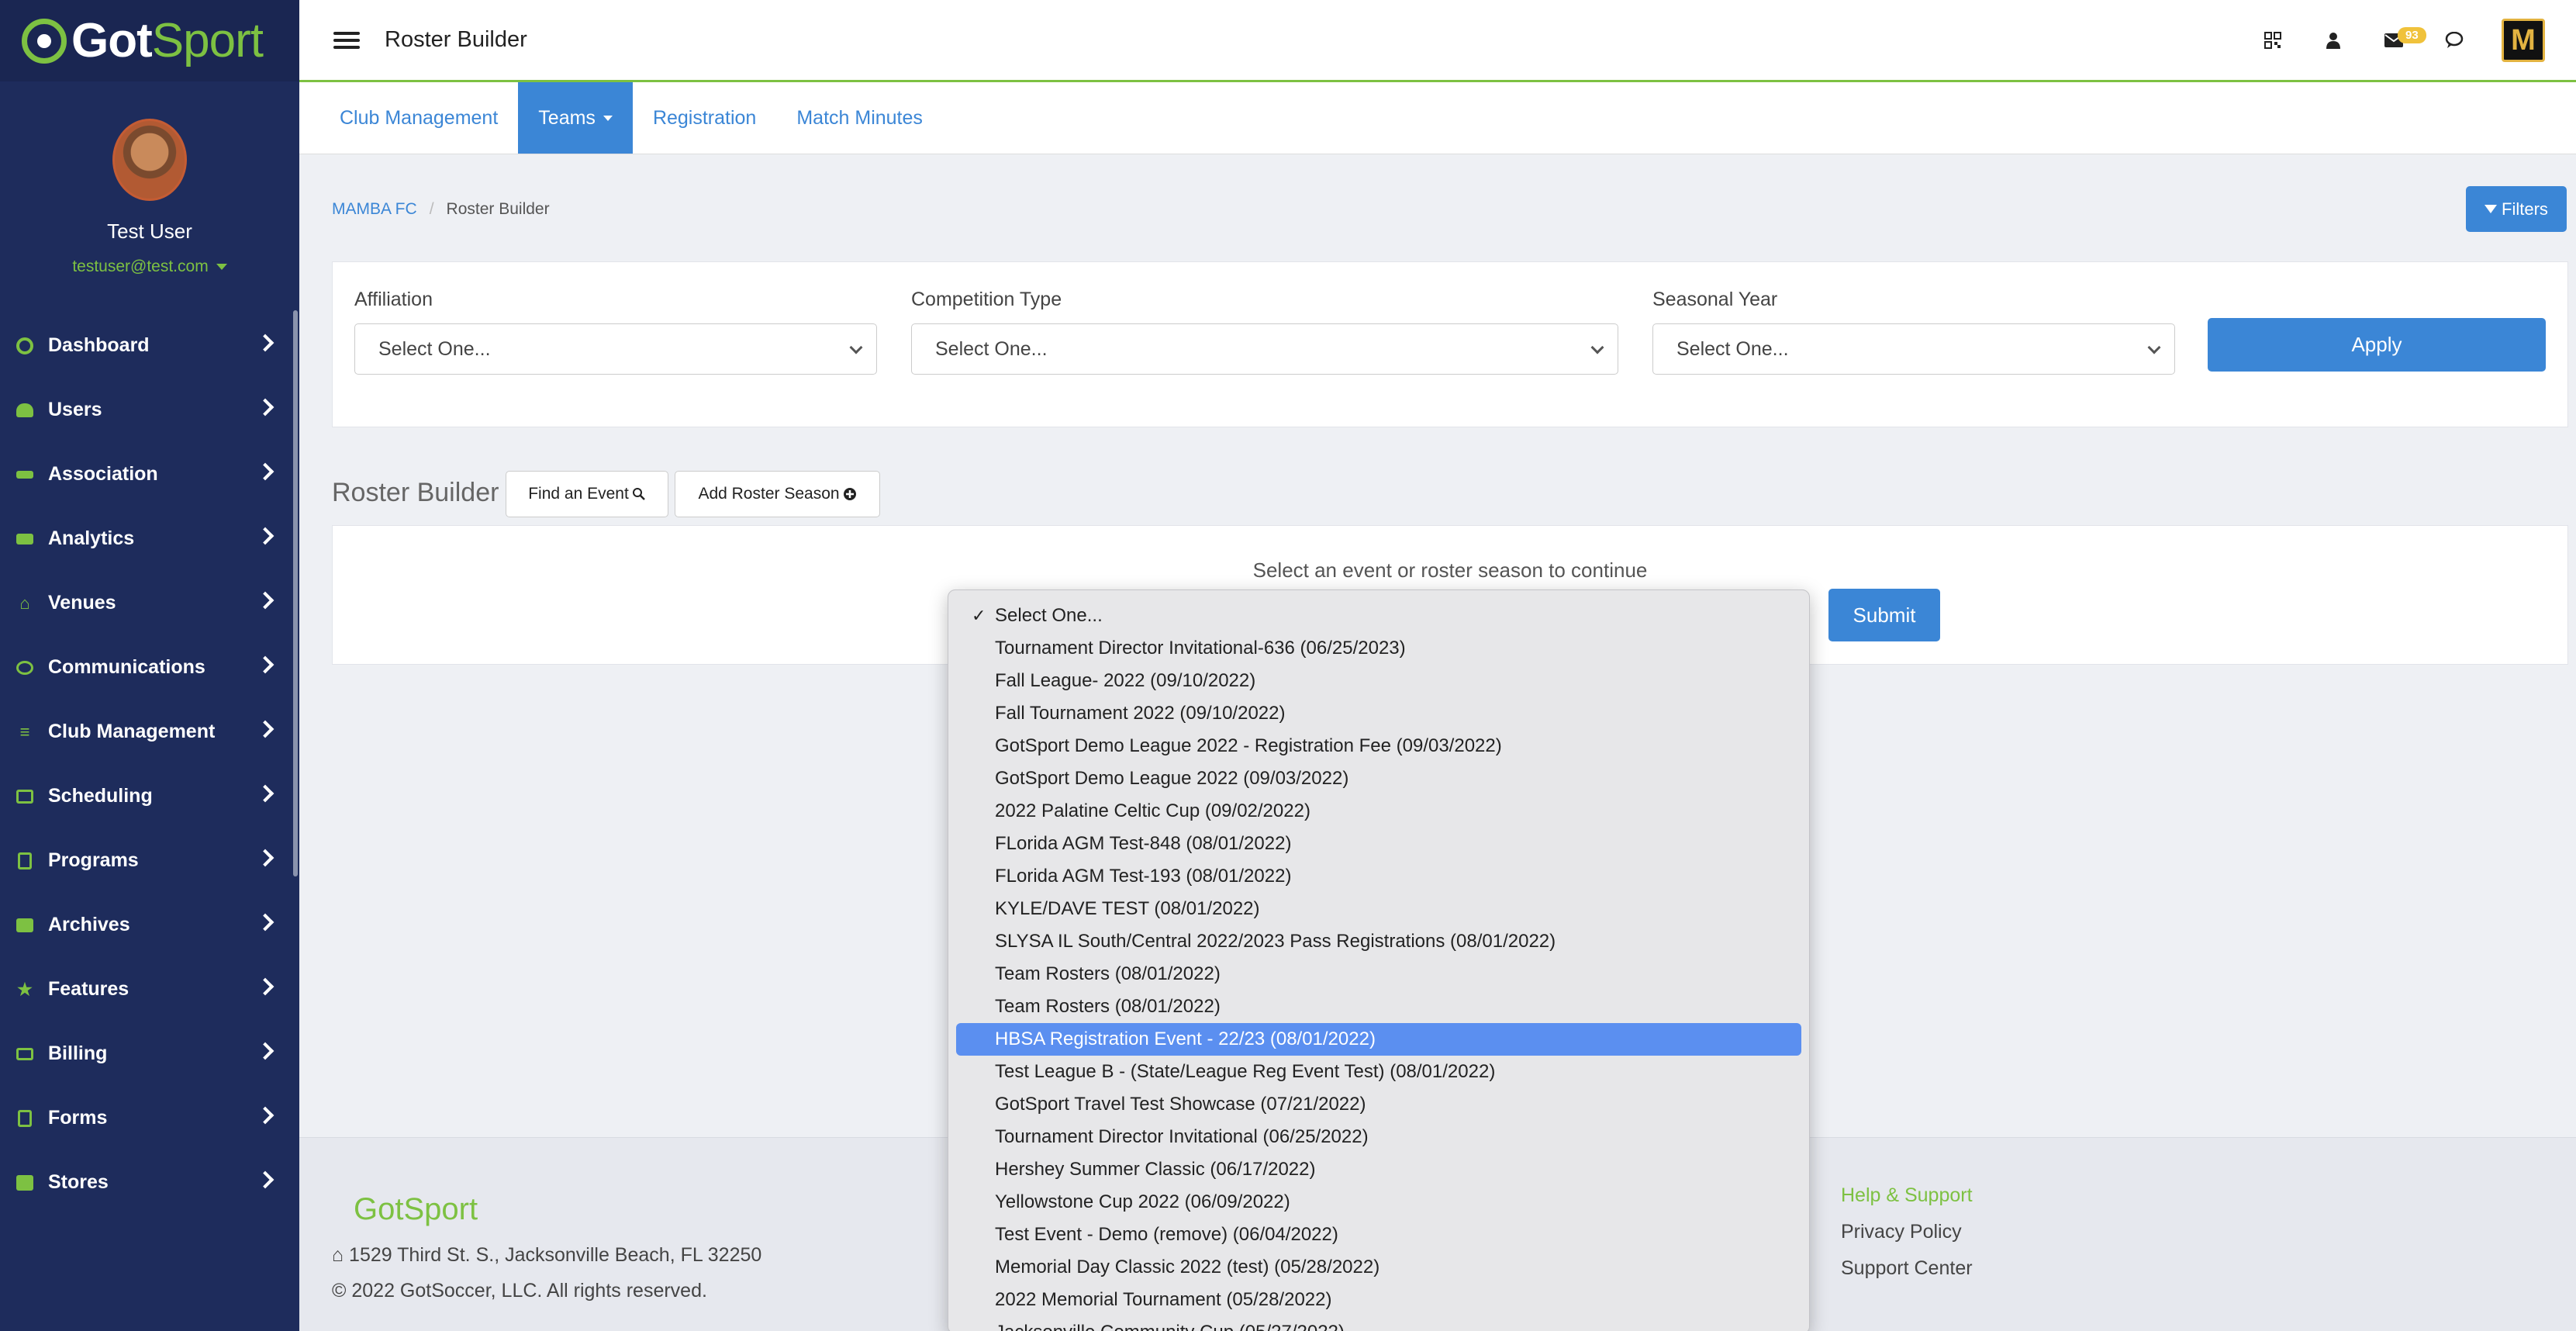  What do you see at coordinates (1907, 1232) in the screenshot?
I see `privacy-policy-link: Privacy Policy` at bounding box center [1907, 1232].